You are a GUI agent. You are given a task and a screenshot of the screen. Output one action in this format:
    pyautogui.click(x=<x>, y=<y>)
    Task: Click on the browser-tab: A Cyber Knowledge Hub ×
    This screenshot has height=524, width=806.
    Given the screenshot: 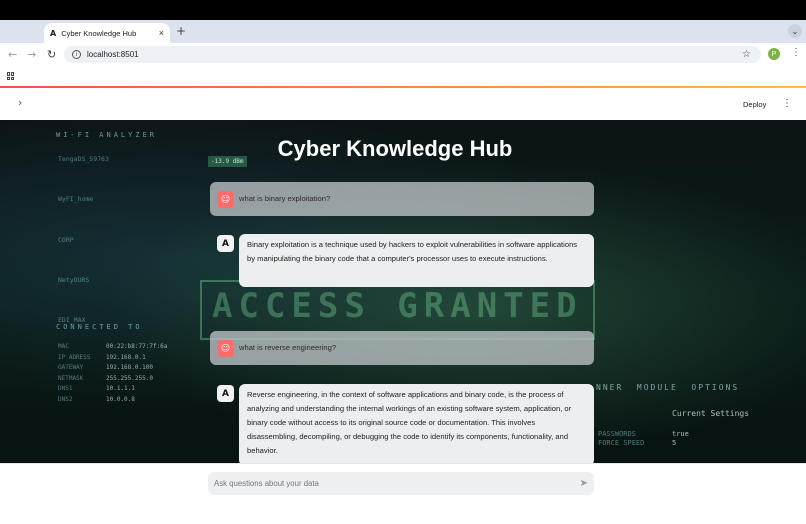 What is the action you would take?
    pyautogui.click(x=107, y=33)
    